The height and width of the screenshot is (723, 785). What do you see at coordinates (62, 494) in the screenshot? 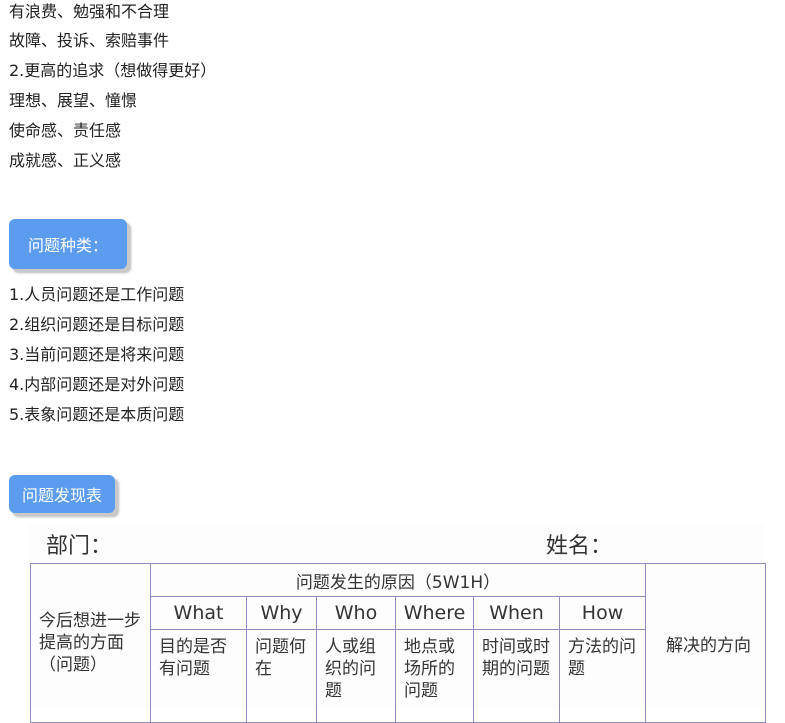
I see `section-badge-discovery-form: 问题发现表` at bounding box center [62, 494].